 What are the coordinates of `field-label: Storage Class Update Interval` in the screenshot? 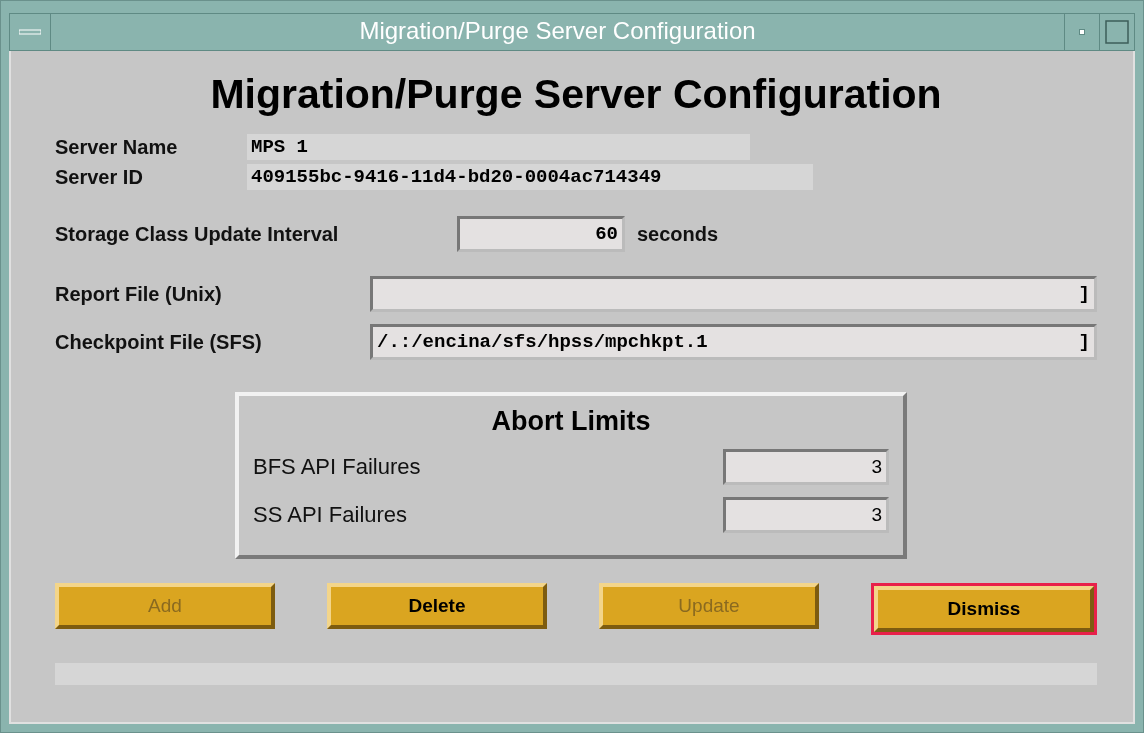 It's located at (197, 234).